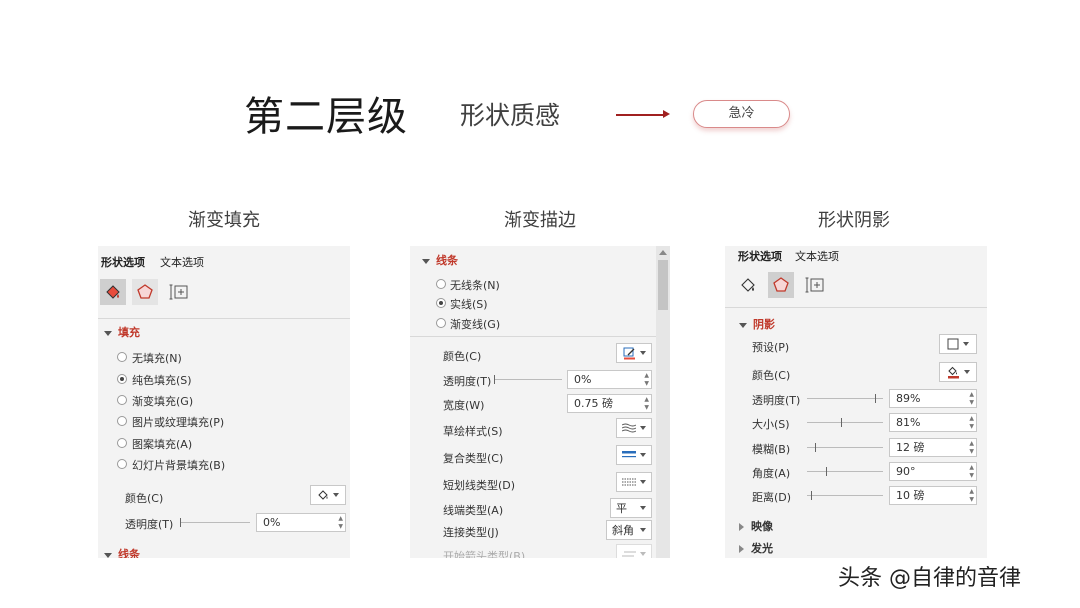  Describe the element at coordinates (215, 522) in the screenshot. I see `transparency-slider` at that location.